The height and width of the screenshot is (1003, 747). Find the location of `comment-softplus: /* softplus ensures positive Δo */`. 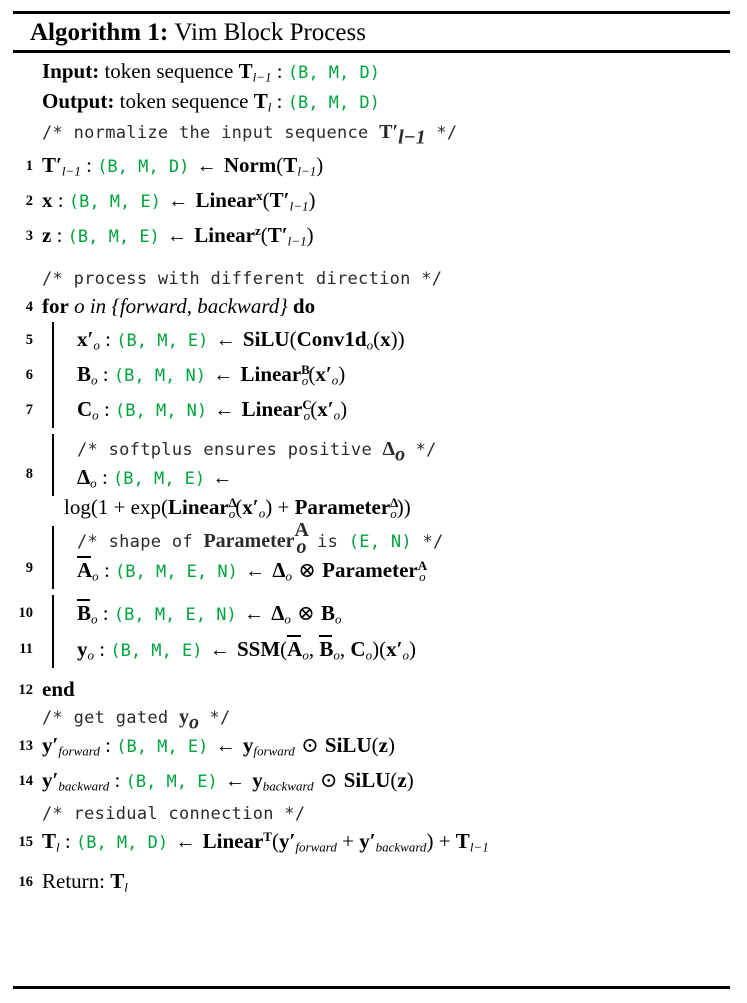

comment-softplus: /* softplus ensures positive Δo */ is located at coordinates (392, 450).